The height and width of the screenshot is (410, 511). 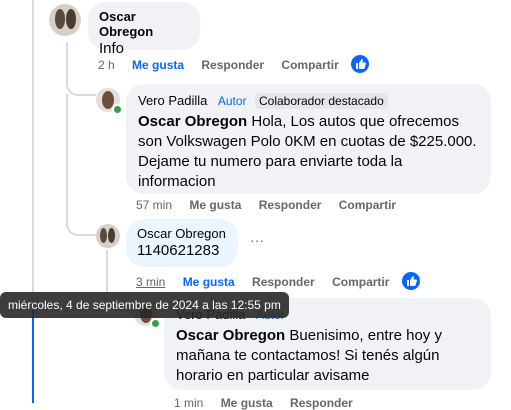 What do you see at coordinates (188, 403) in the screenshot?
I see `comment-time: 1 min` at bounding box center [188, 403].